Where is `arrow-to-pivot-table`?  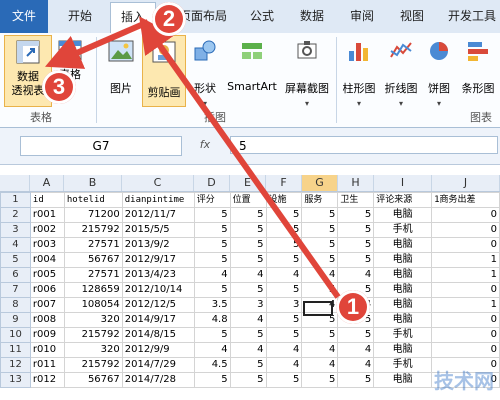
arrow-to-pivot-table is located at coordinates (97, 44).